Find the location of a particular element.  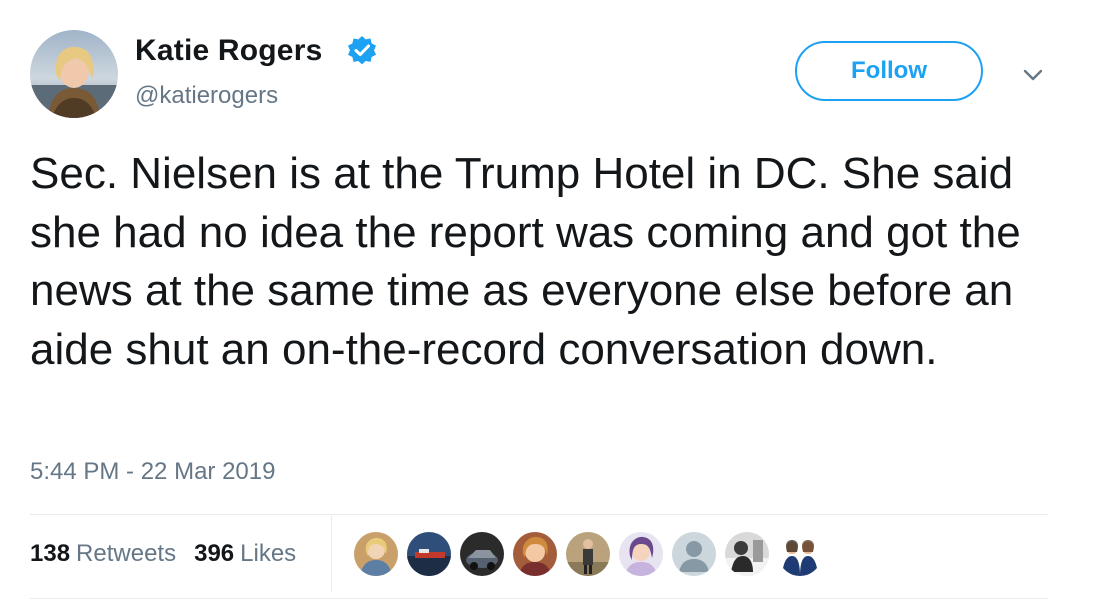

user-handle: @katierogers is located at coordinates (206, 96).